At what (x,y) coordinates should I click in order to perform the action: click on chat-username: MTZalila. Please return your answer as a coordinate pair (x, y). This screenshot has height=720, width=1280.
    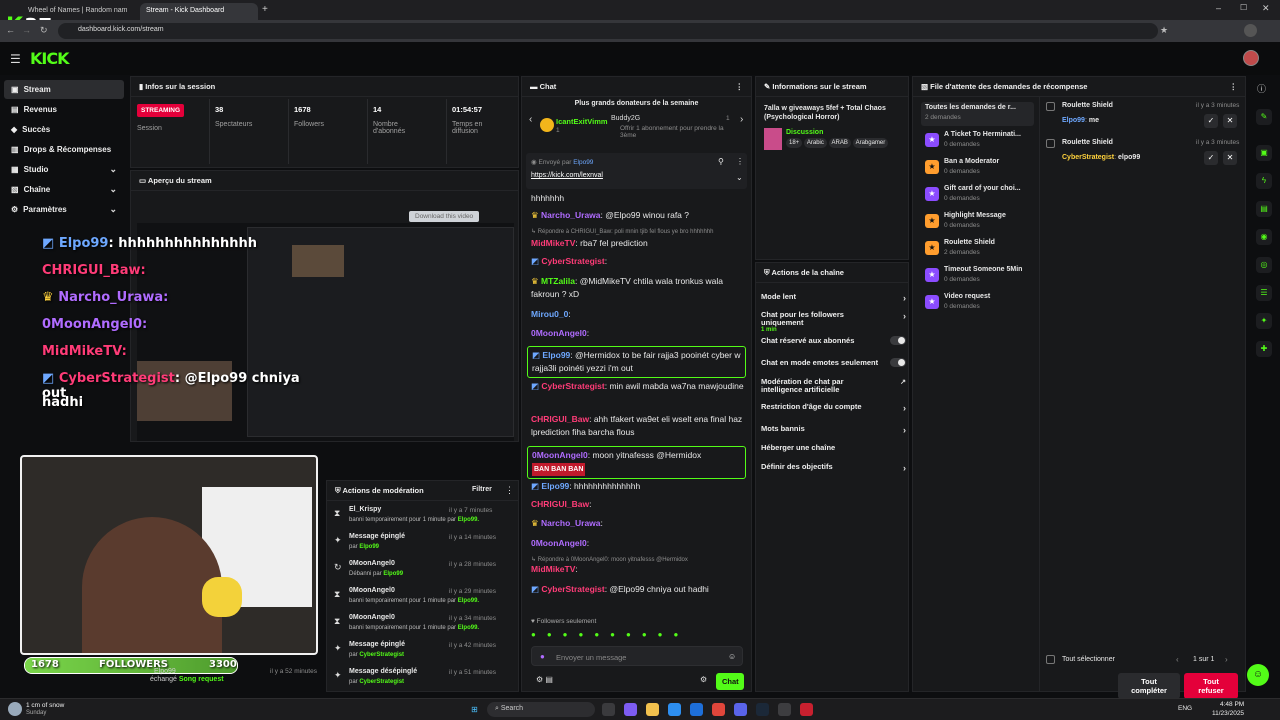
    Looking at the image, I should click on (558, 281).